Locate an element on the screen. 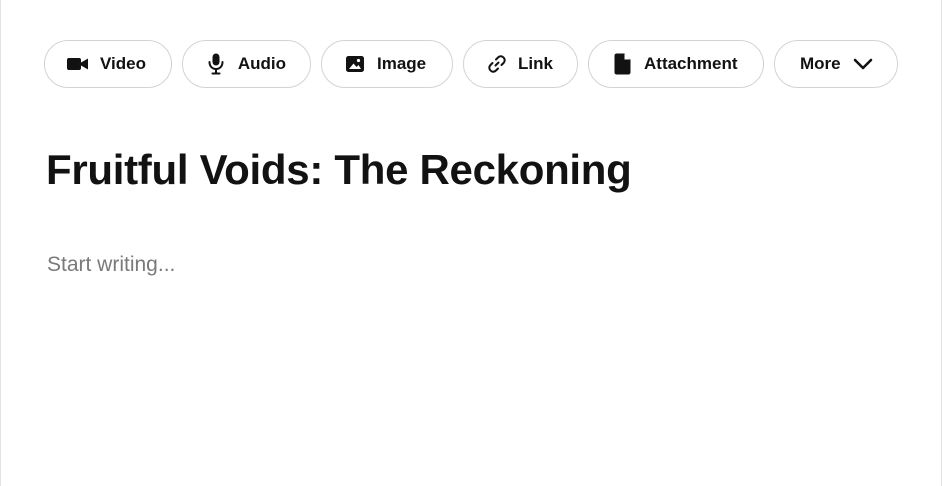  image-icon is located at coordinates (355, 64).